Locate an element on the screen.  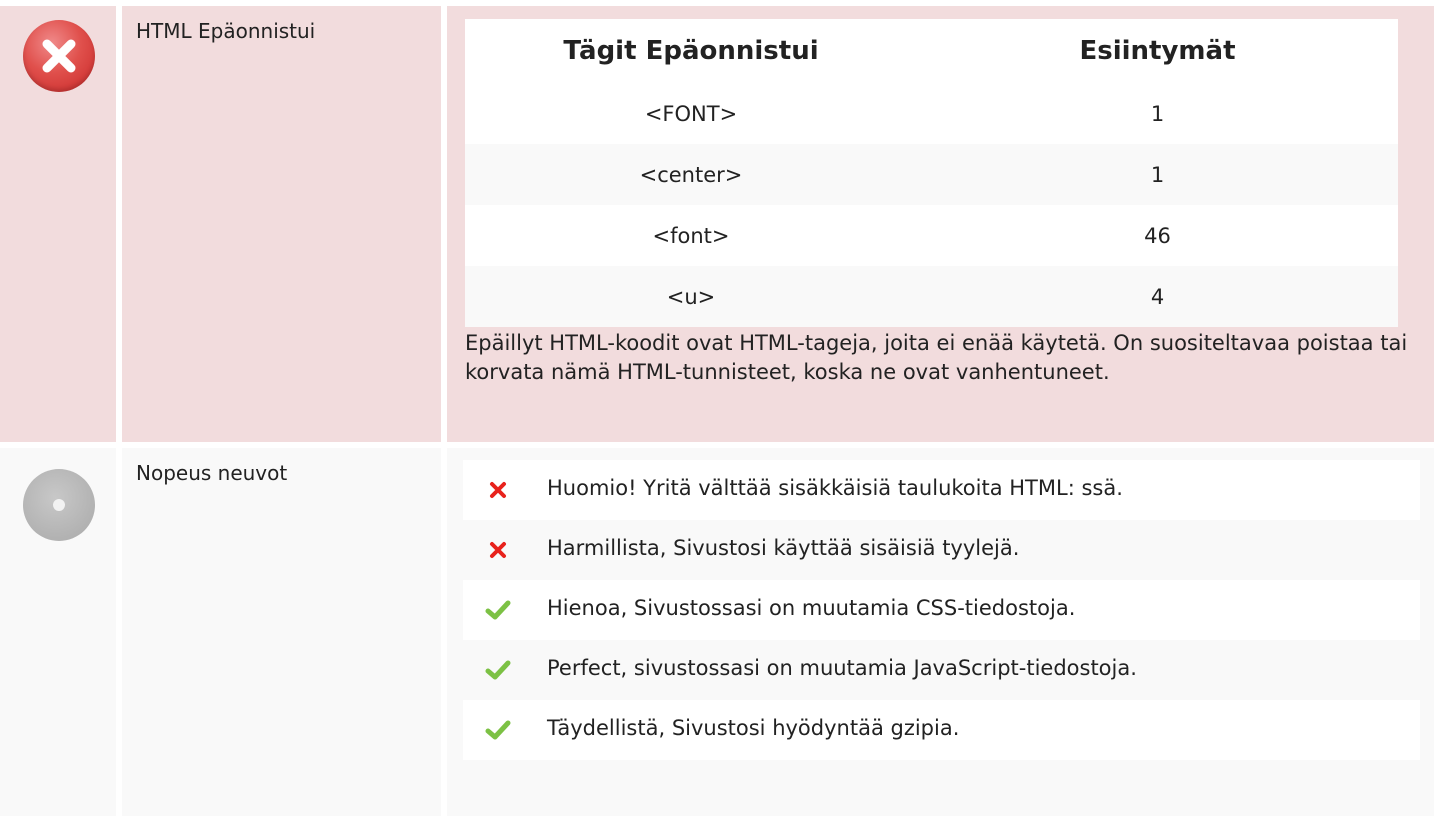
tag-cell: <FONT> is located at coordinates (691, 113).